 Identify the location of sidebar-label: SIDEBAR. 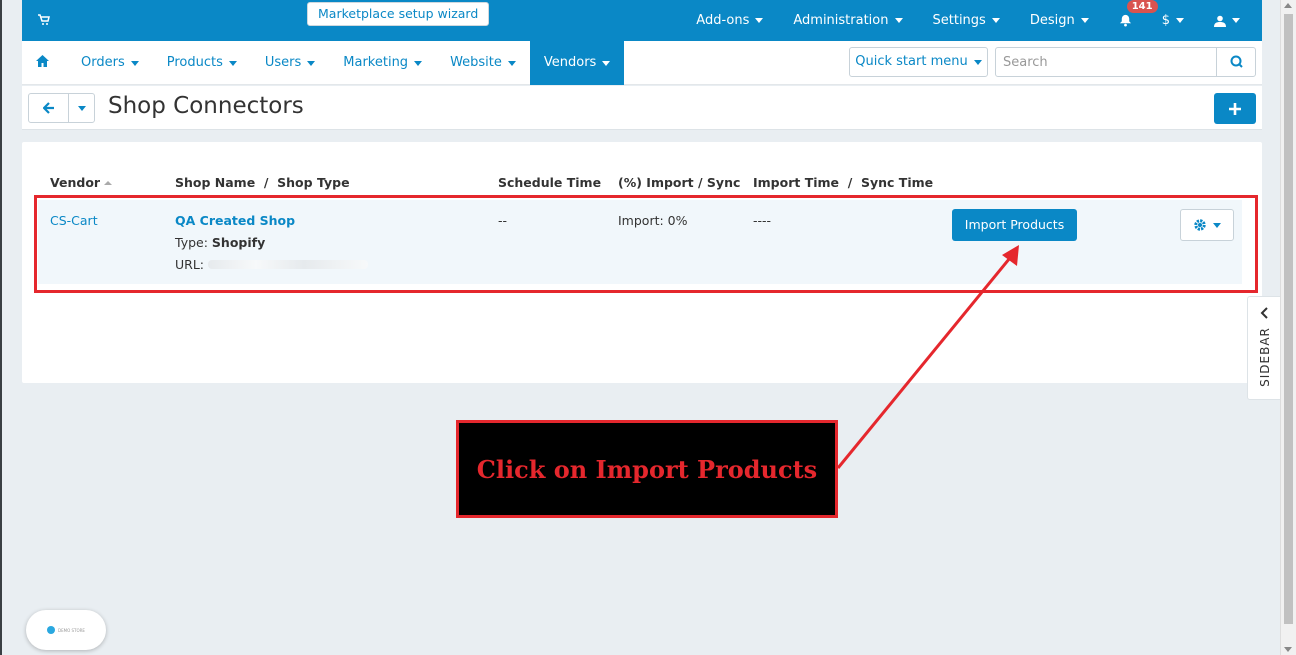
(1265, 357).